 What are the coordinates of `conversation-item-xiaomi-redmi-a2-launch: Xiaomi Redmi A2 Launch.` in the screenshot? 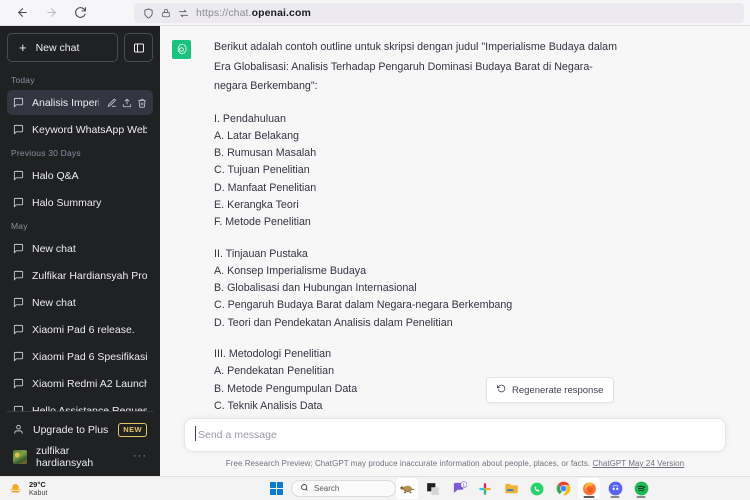 It's located at (80, 383).